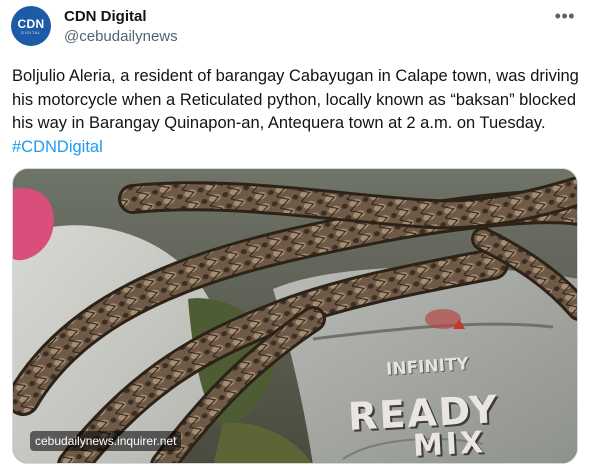 This screenshot has width=589, height=473. What do you see at coordinates (105, 16) in the screenshot?
I see `display-name: CDN Digital` at bounding box center [105, 16].